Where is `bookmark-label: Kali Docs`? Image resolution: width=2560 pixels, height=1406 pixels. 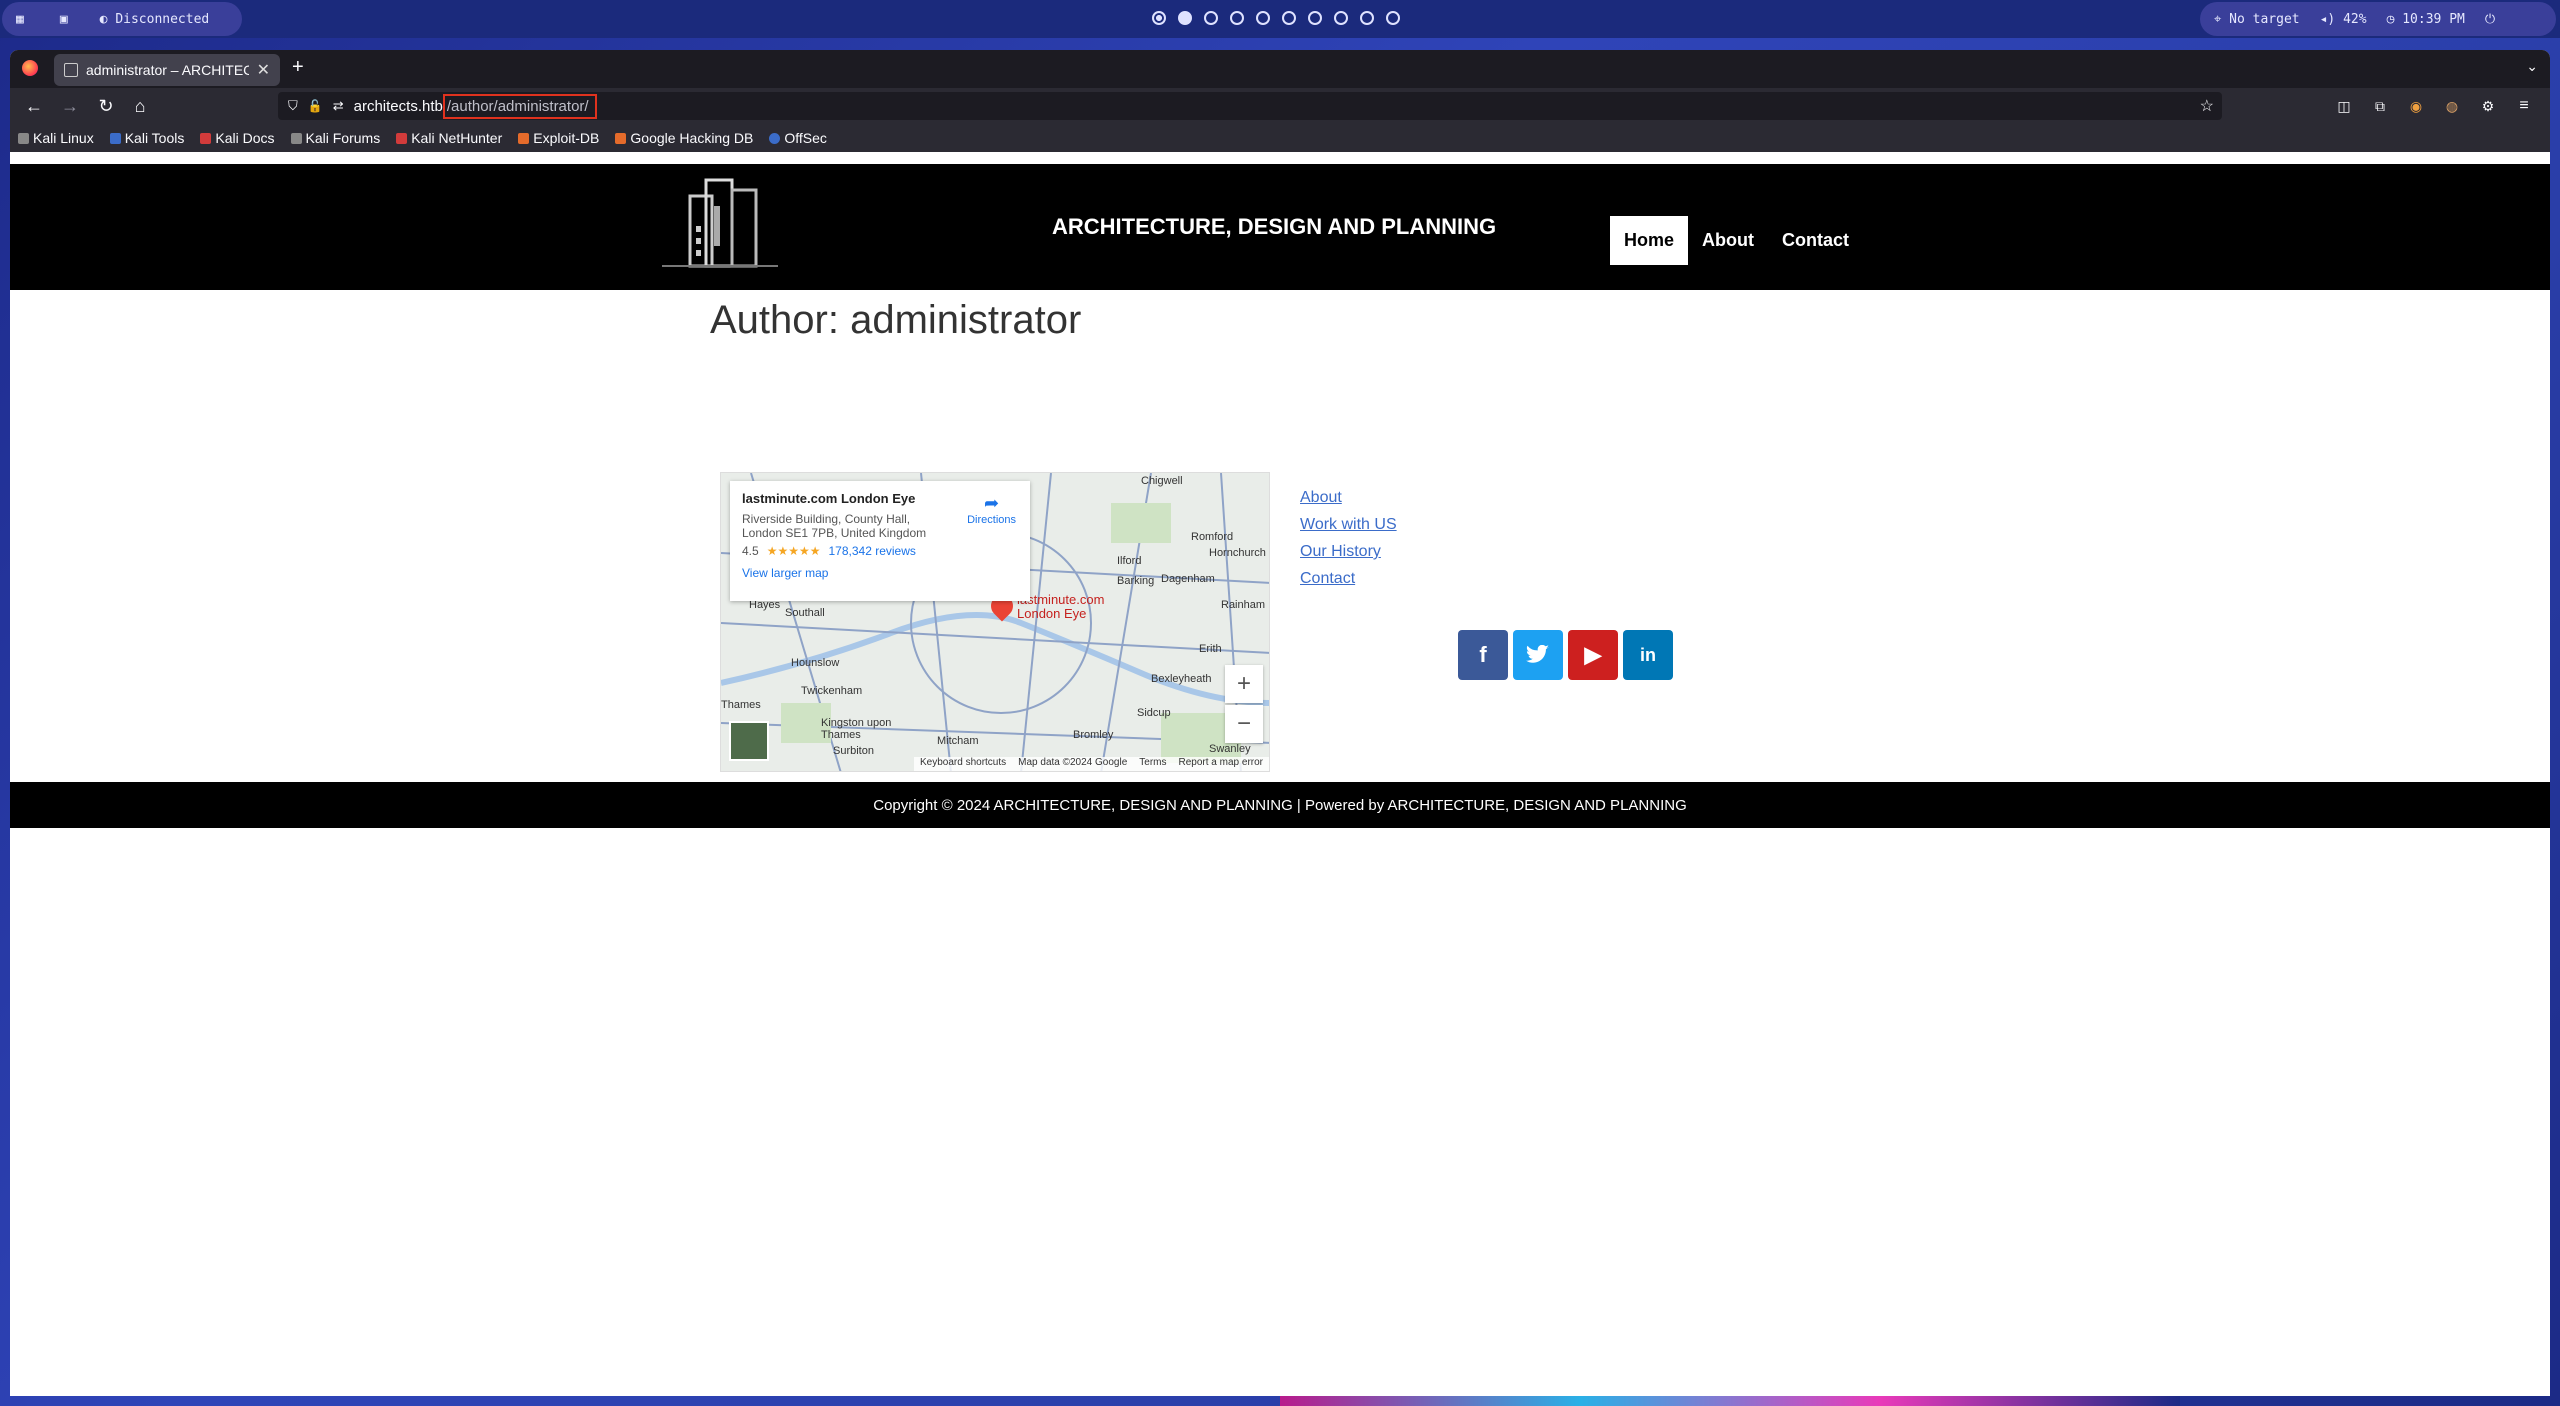
bookmark-label: Kali Docs is located at coordinates (245, 138).